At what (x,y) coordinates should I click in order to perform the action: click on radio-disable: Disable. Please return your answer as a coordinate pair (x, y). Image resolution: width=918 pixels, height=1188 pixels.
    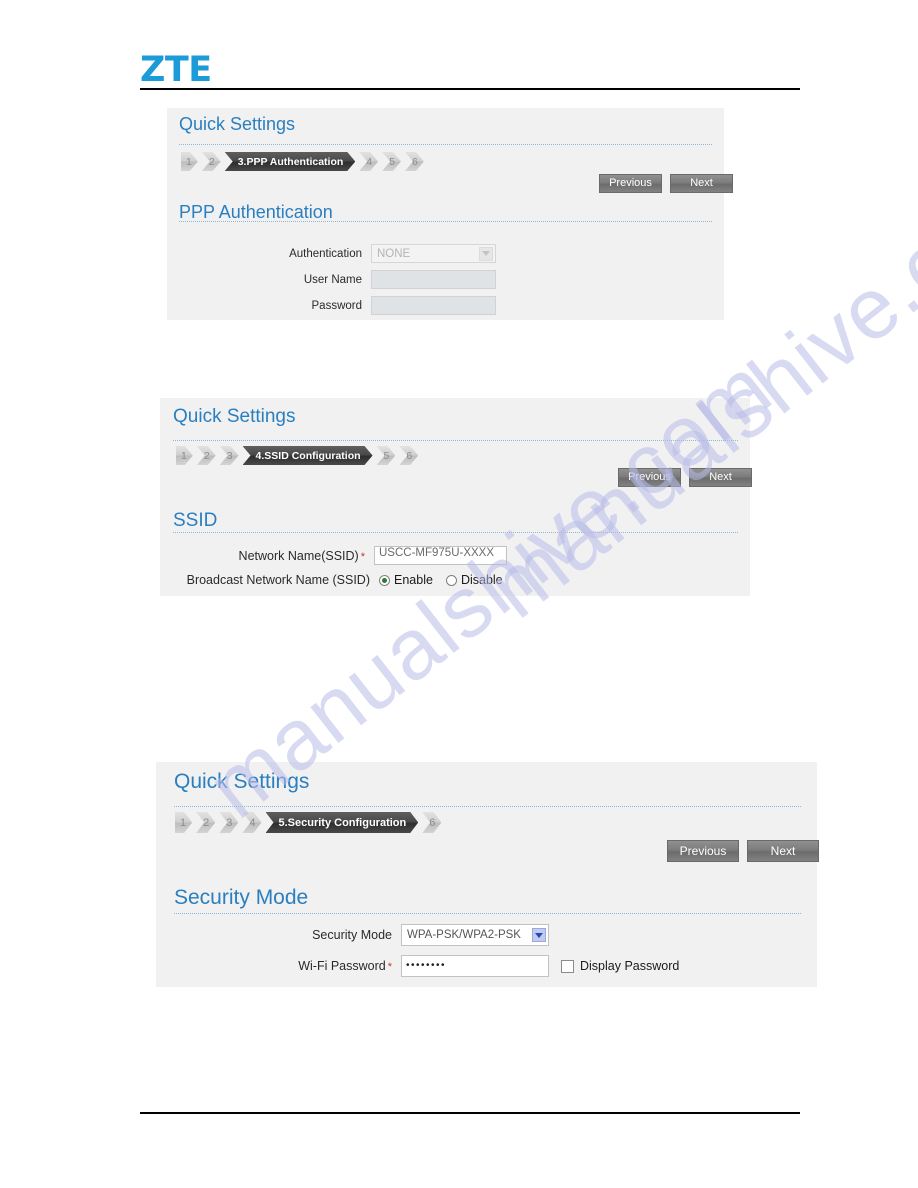
    Looking at the image, I should click on (474, 580).